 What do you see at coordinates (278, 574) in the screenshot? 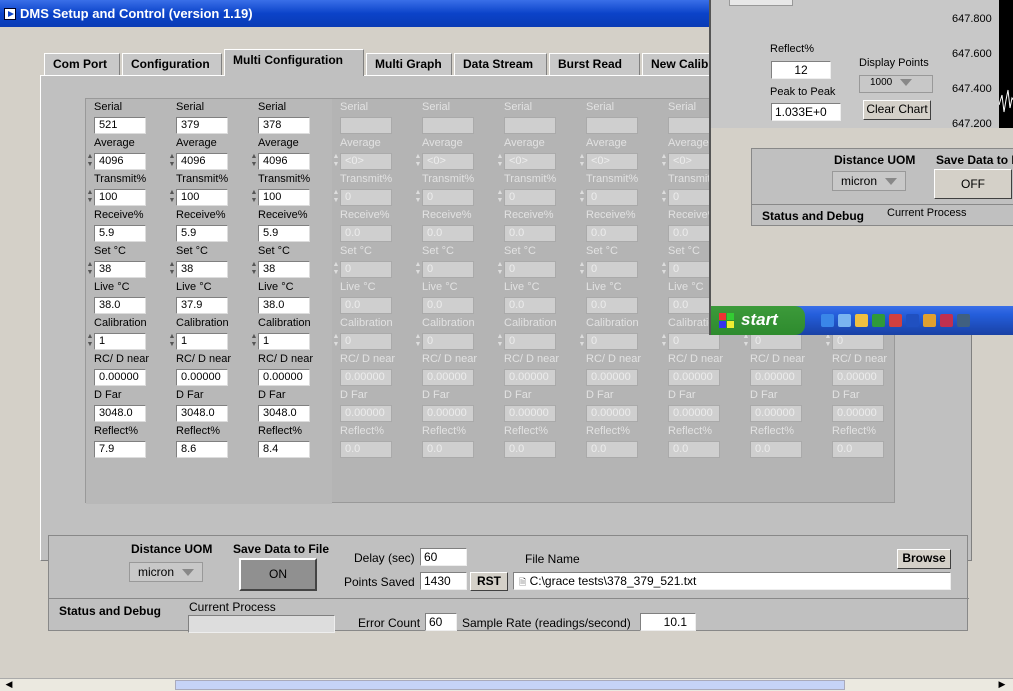
I see `save-data-toggle: ON` at bounding box center [278, 574].